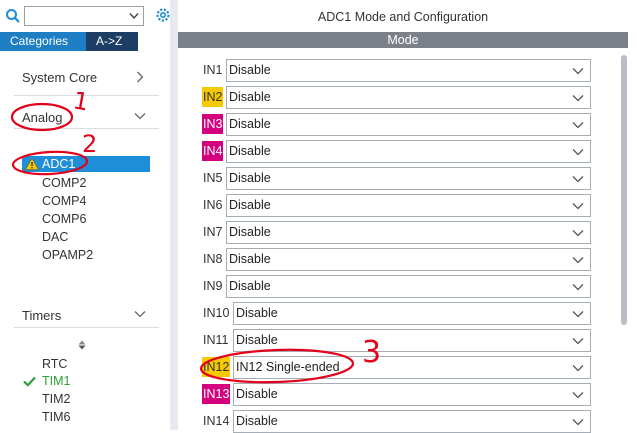  I want to click on tab-a-to-z: A->Z, so click(112, 41).